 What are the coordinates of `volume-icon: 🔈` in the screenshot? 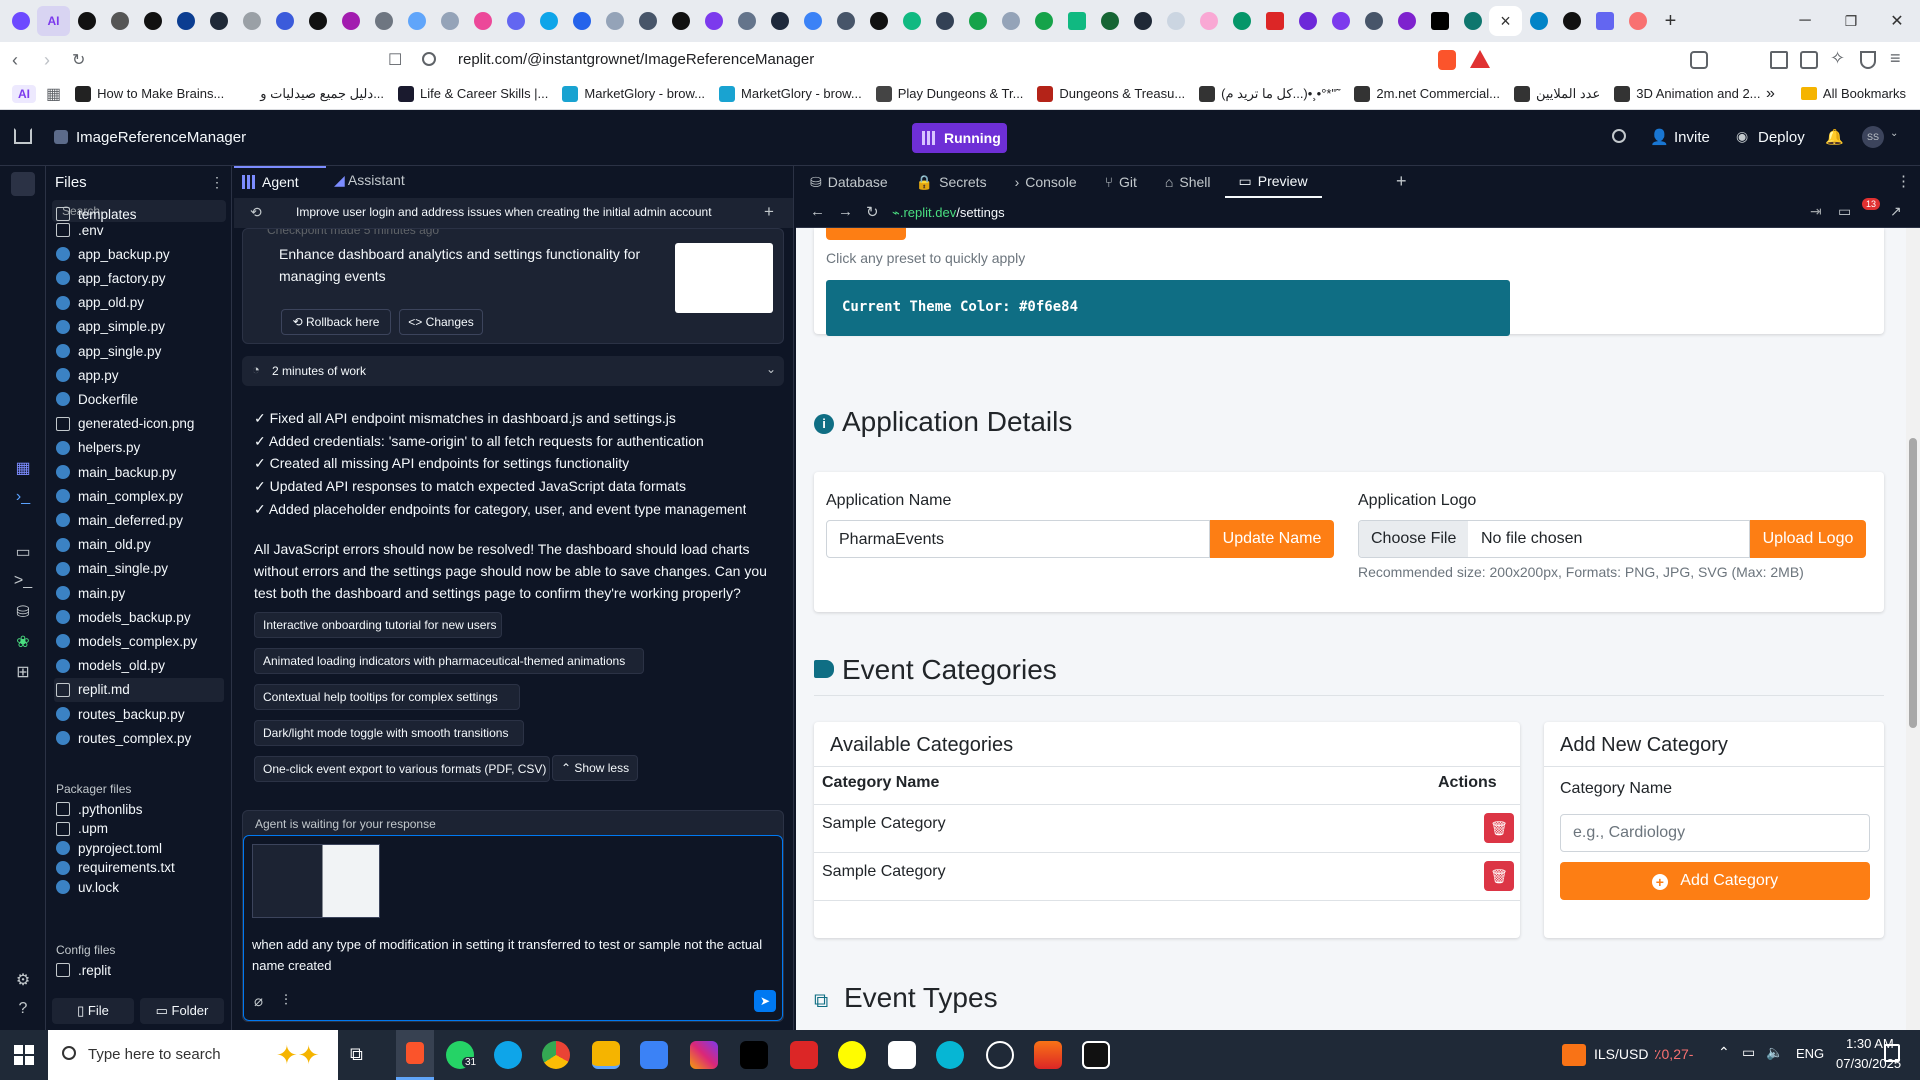 It's located at (1774, 1052).